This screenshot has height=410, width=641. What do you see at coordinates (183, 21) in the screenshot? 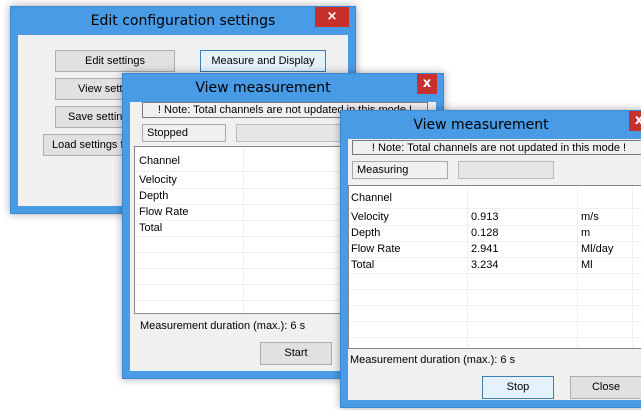
I see `config-window-title: Edit configuration settings` at bounding box center [183, 21].